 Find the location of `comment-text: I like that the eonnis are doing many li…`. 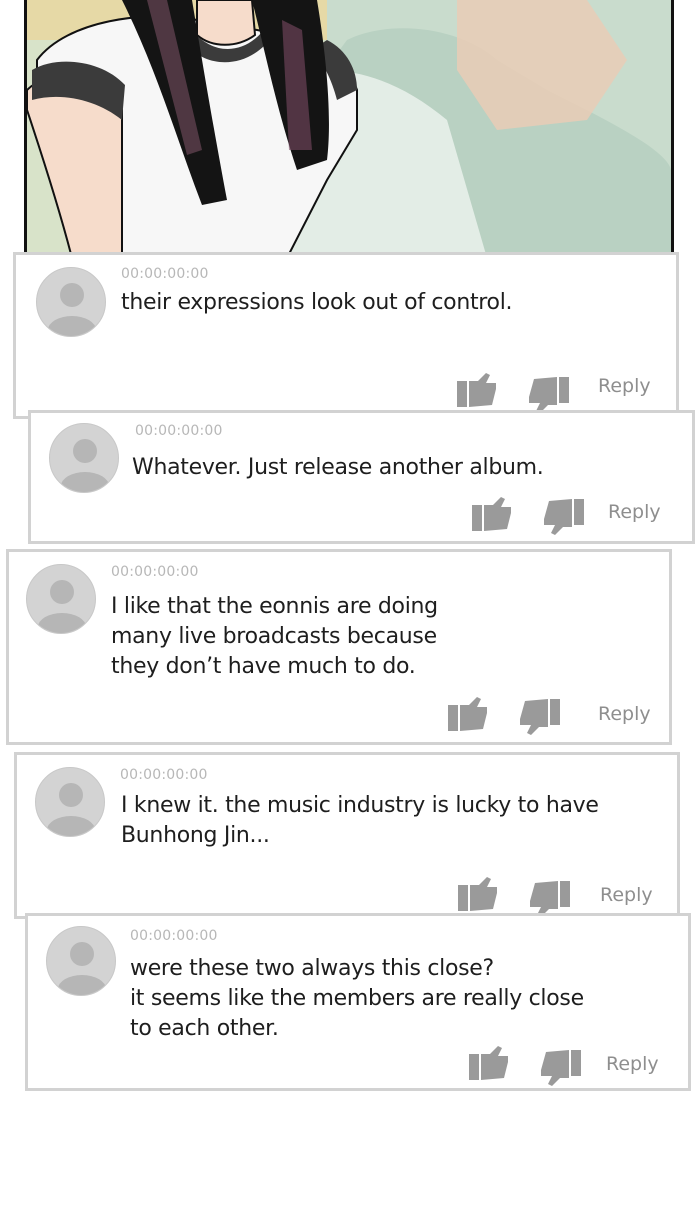

comment-text: I like that the eonnis are doing many li… is located at coordinates (274, 636).